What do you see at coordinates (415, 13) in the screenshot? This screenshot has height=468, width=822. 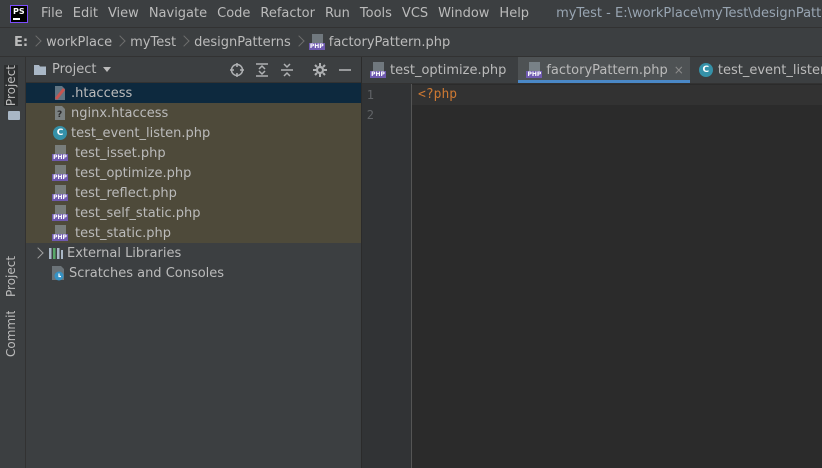 I see `menu-vcs: VCS` at bounding box center [415, 13].